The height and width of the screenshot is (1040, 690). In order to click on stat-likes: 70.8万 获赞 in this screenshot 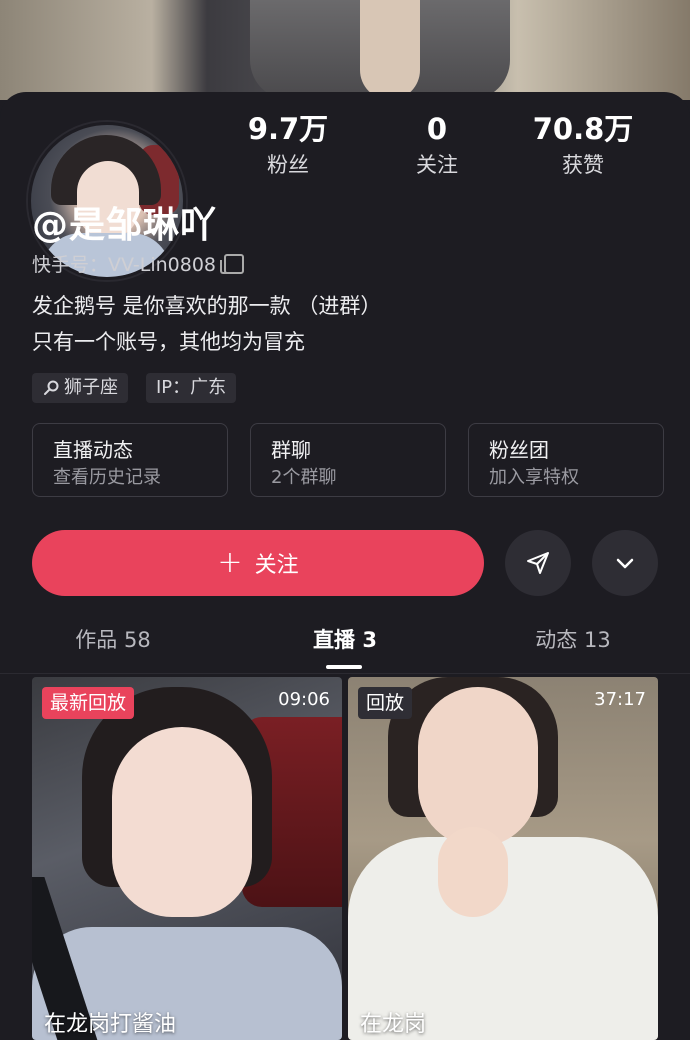, I will do `click(583, 146)`.